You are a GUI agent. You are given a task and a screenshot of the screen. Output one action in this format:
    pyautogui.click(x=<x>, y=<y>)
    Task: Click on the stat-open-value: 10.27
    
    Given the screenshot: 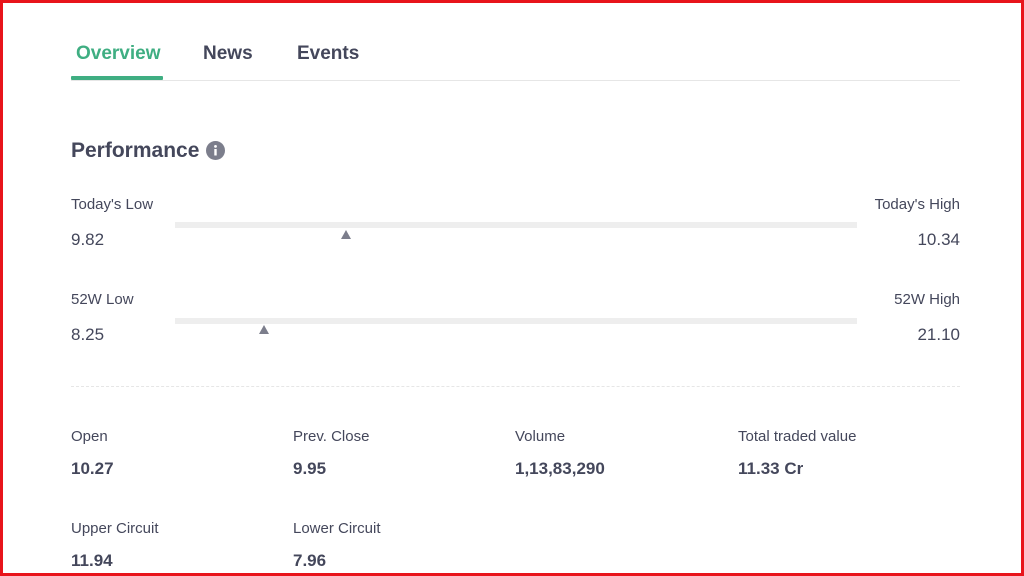 What is the action you would take?
    pyautogui.click(x=92, y=468)
    